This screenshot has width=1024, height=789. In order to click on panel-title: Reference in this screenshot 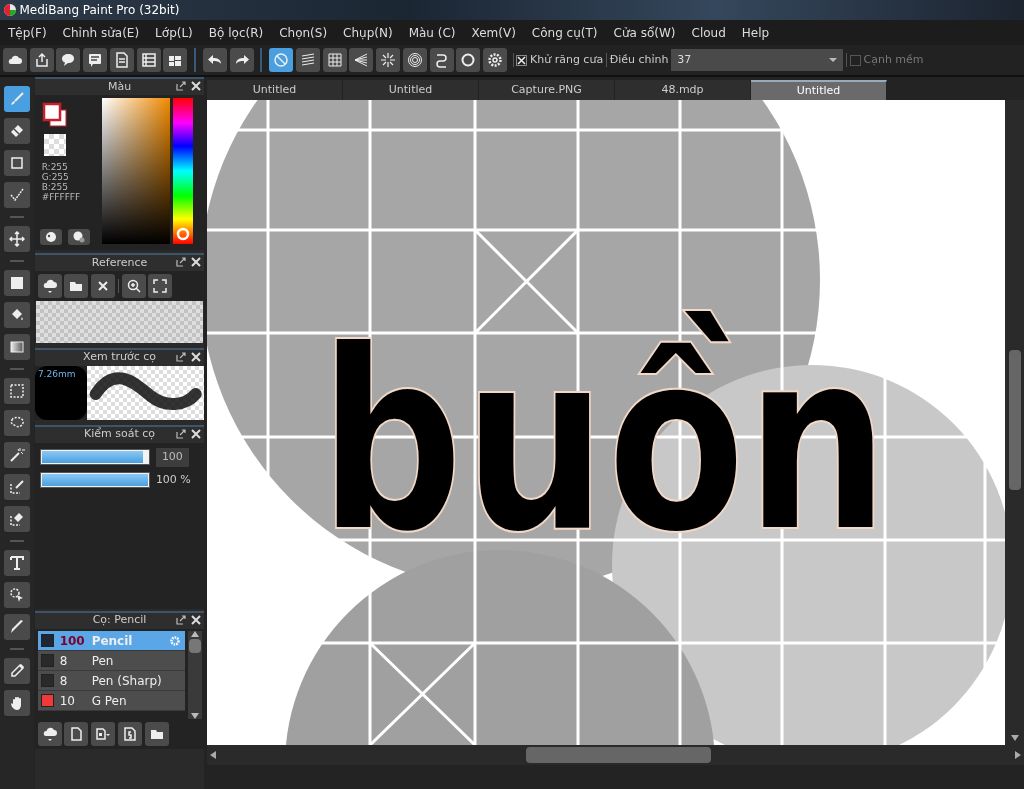, I will do `click(119, 262)`.